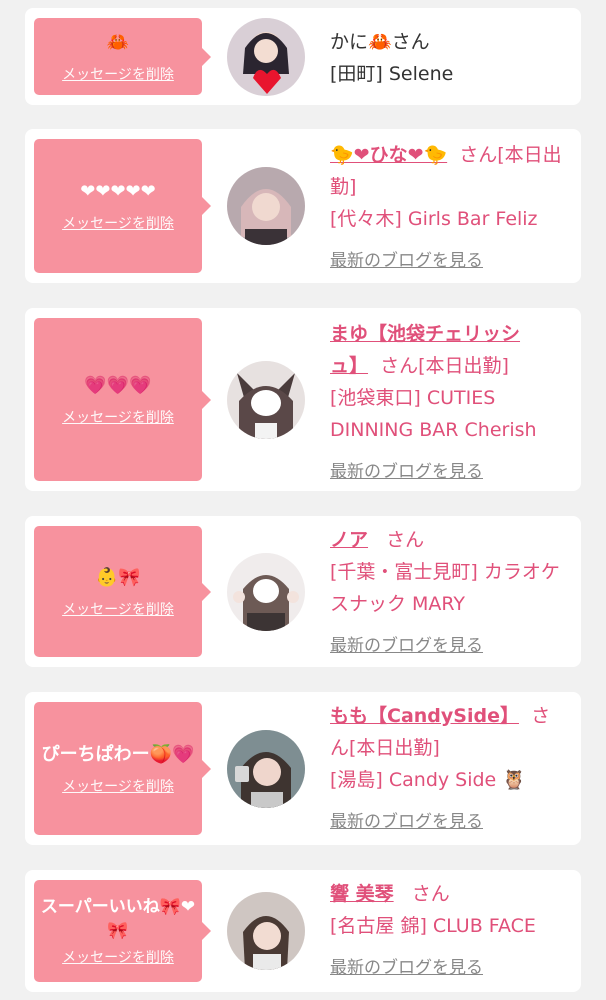 This screenshot has width=606, height=1000. Describe the element at coordinates (434, 219) in the screenshot. I see `shop-name: [代々木] Girls Bar Feliz` at that location.